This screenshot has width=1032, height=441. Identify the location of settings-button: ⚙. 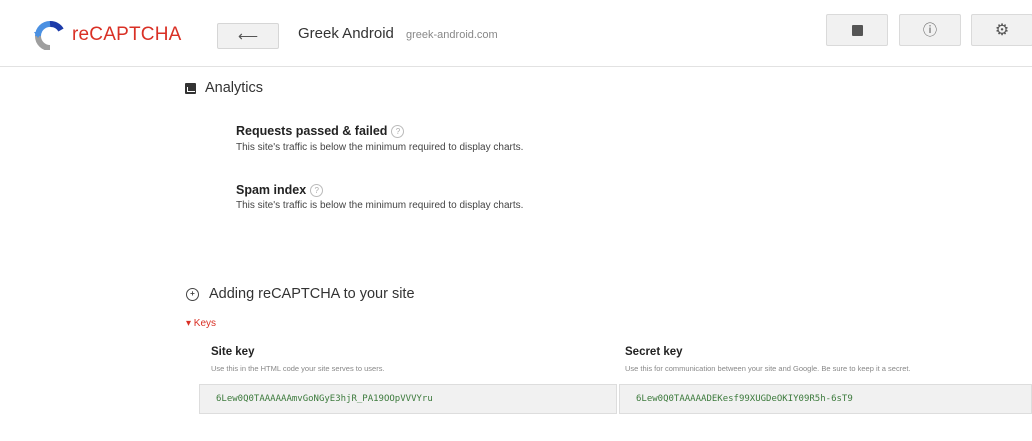
(1001, 30).